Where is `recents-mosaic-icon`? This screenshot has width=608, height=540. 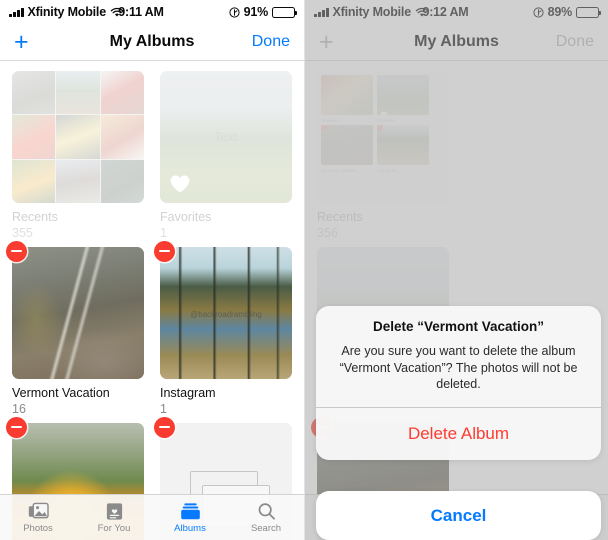 recents-mosaic-icon is located at coordinates (78, 137).